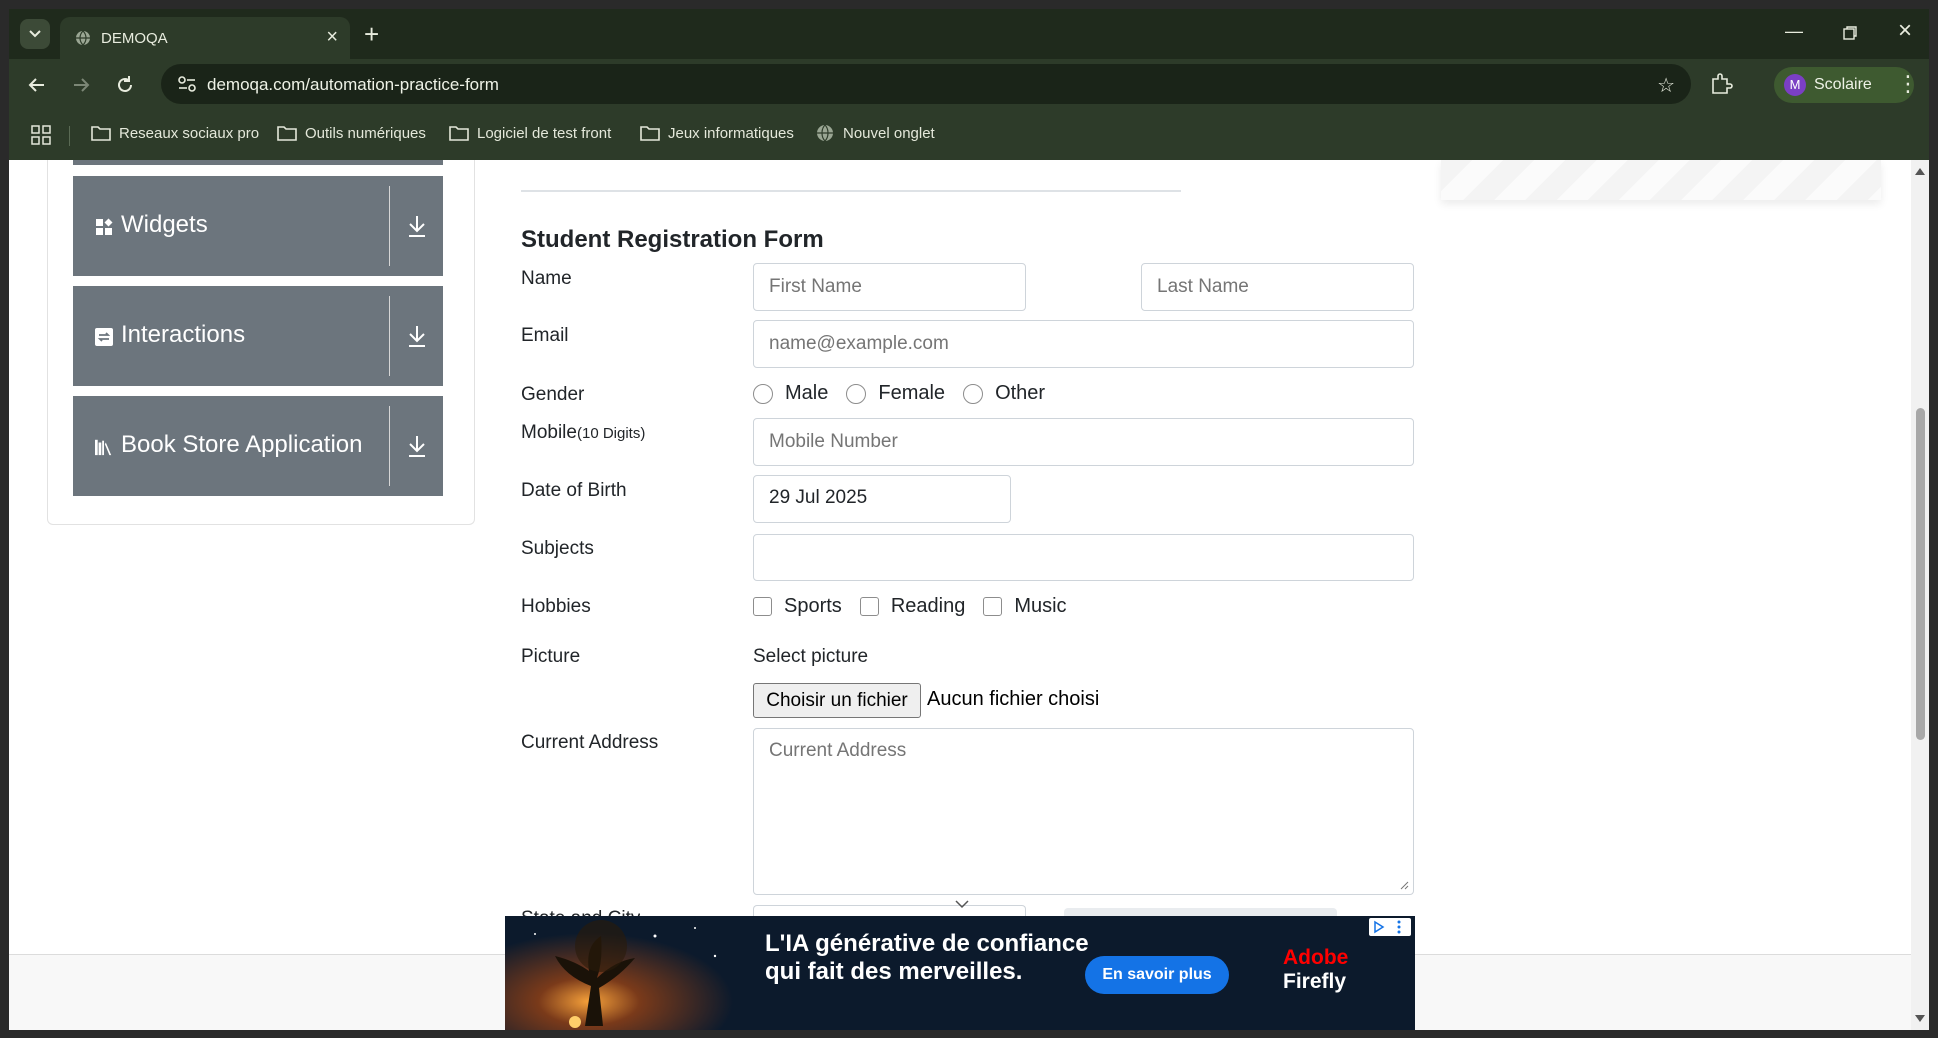 This screenshot has width=1938, height=1038. Describe the element at coordinates (183, 334) in the screenshot. I see `sidebar-group-label: Interactions` at that location.